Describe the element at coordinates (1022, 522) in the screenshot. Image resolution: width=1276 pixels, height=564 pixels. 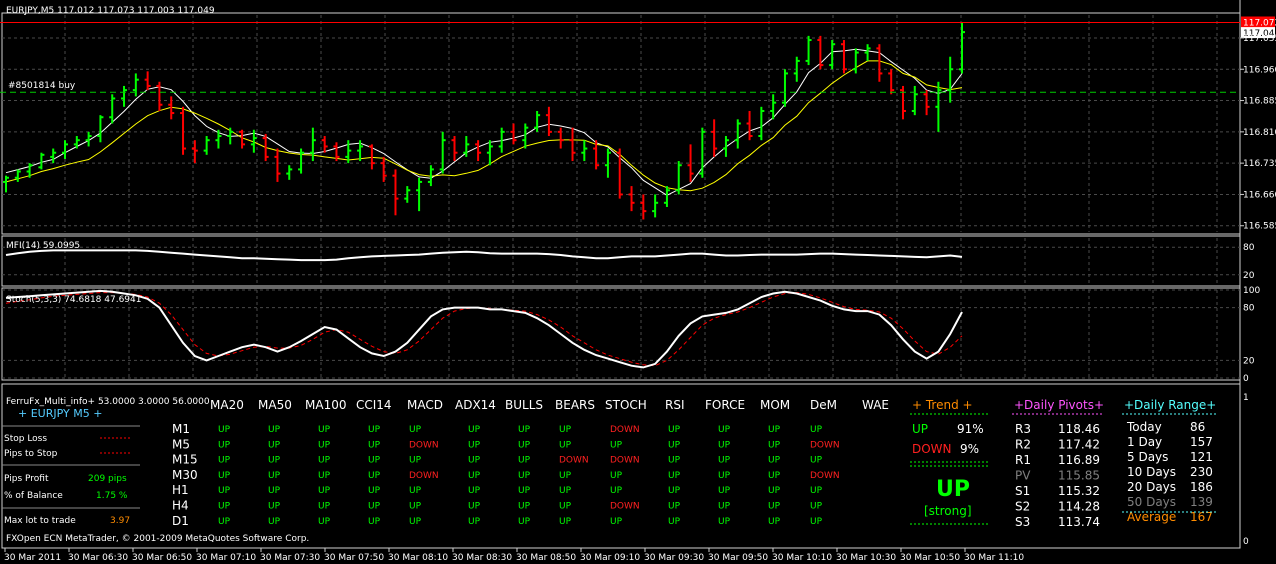
I see `pivot-name: S3` at that location.